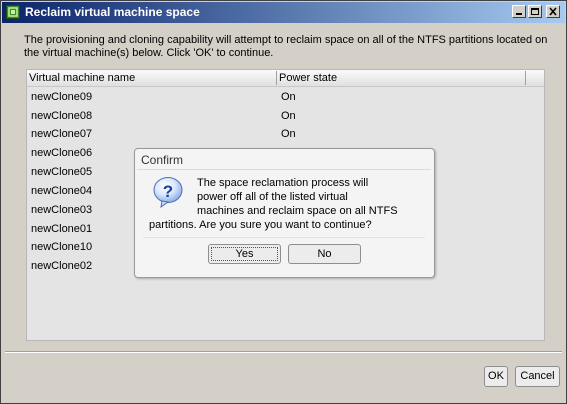 This screenshot has width=567, height=404. I want to click on vm-name: newClone03, so click(62, 210).